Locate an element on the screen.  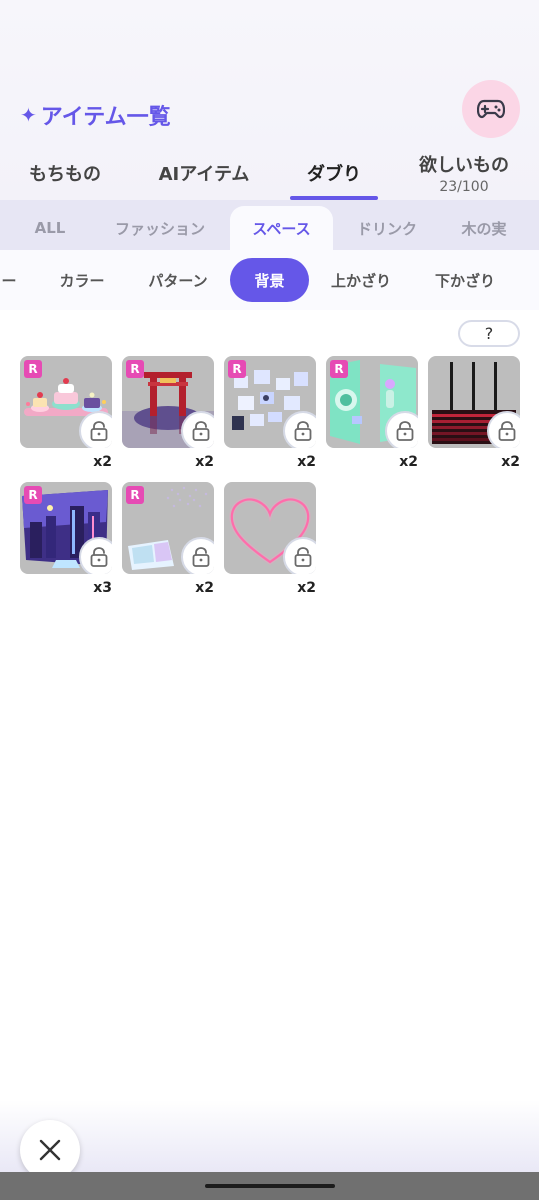
category-tabs: ALL ファッション スペース ドリンク 木の実 is located at coordinates (269, 225).